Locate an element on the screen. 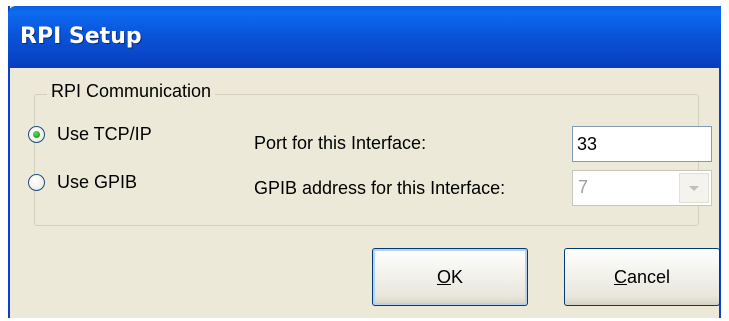 The height and width of the screenshot is (321, 729). window-title: RPI Setup is located at coordinates (81, 36).